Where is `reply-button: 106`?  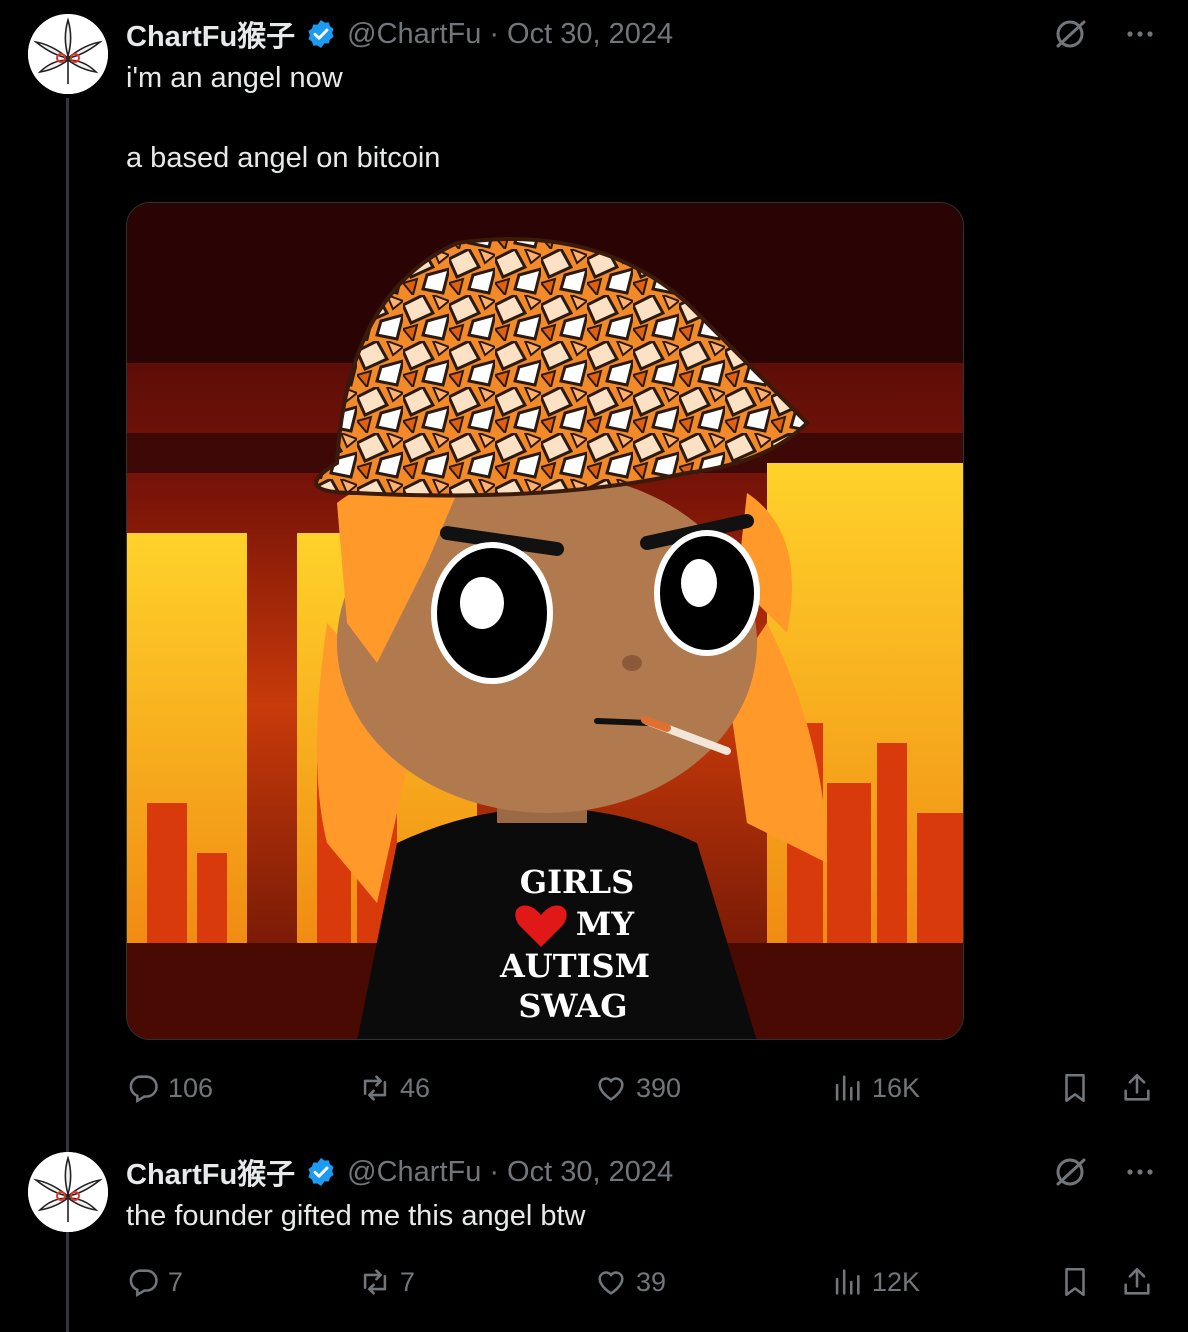
reply-button: 106 is located at coordinates (169, 1088).